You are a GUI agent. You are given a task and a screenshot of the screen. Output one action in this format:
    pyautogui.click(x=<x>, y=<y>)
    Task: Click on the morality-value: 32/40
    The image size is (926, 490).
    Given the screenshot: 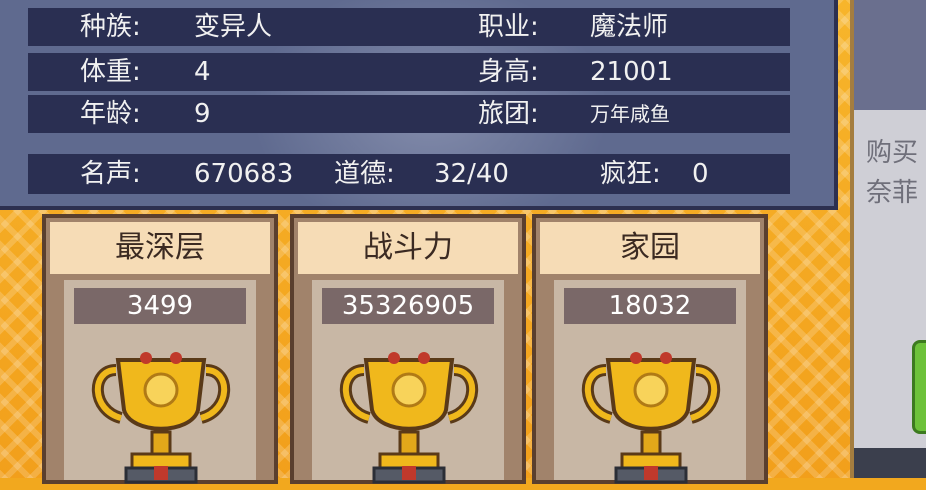 What is the action you would take?
    pyautogui.click(x=471, y=174)
    